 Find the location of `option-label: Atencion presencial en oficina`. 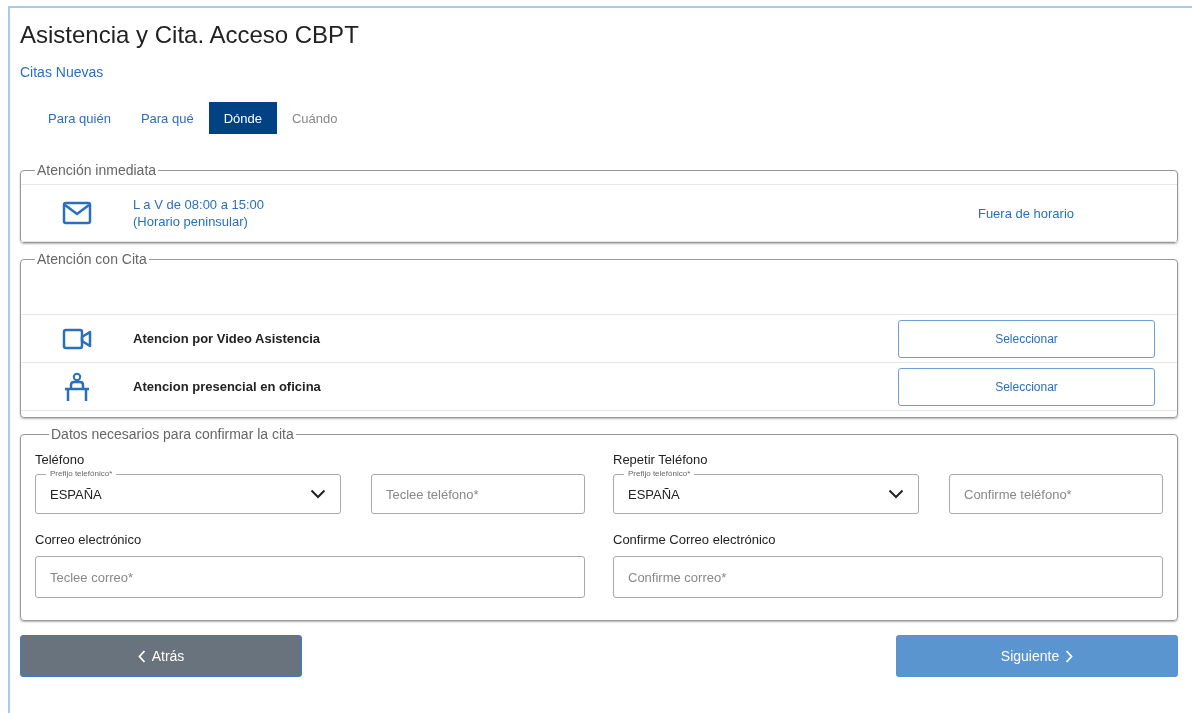

option-label: Atencion presencial en oficina is located at coordinates (227, 386).